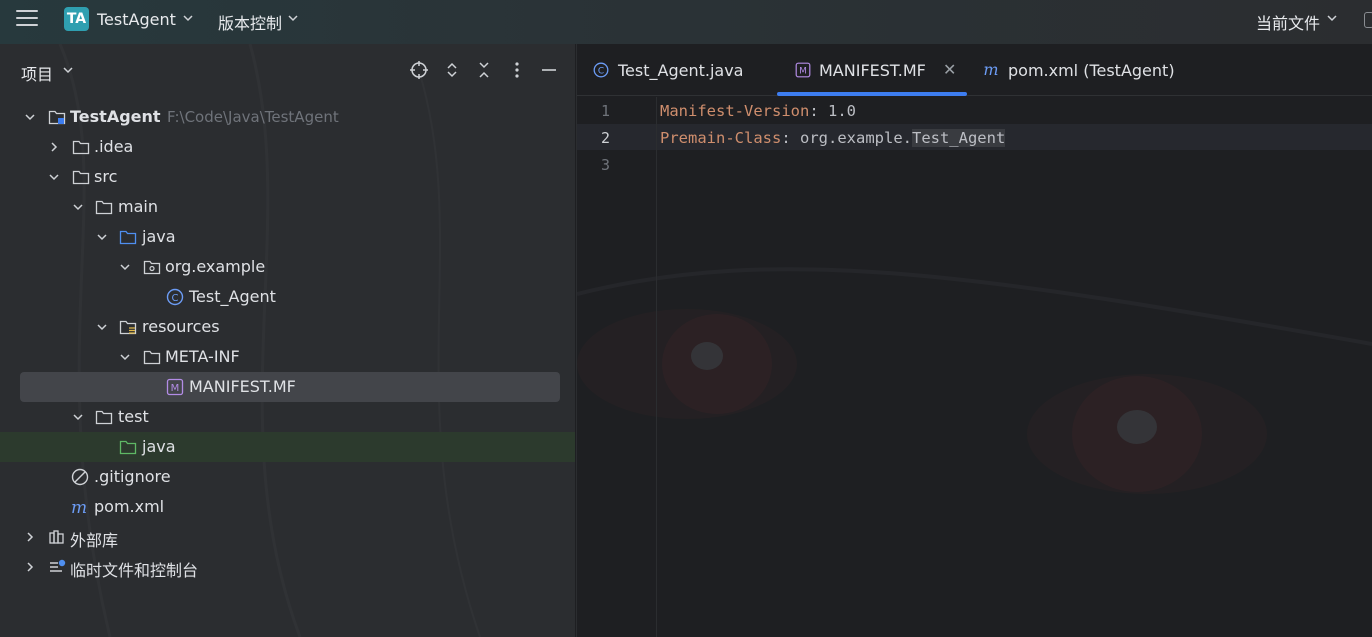  What do you see at coordinates (114, 146) in the screenshot?
I see `tree-item-label: .idea` at bounding box center [114, 146].